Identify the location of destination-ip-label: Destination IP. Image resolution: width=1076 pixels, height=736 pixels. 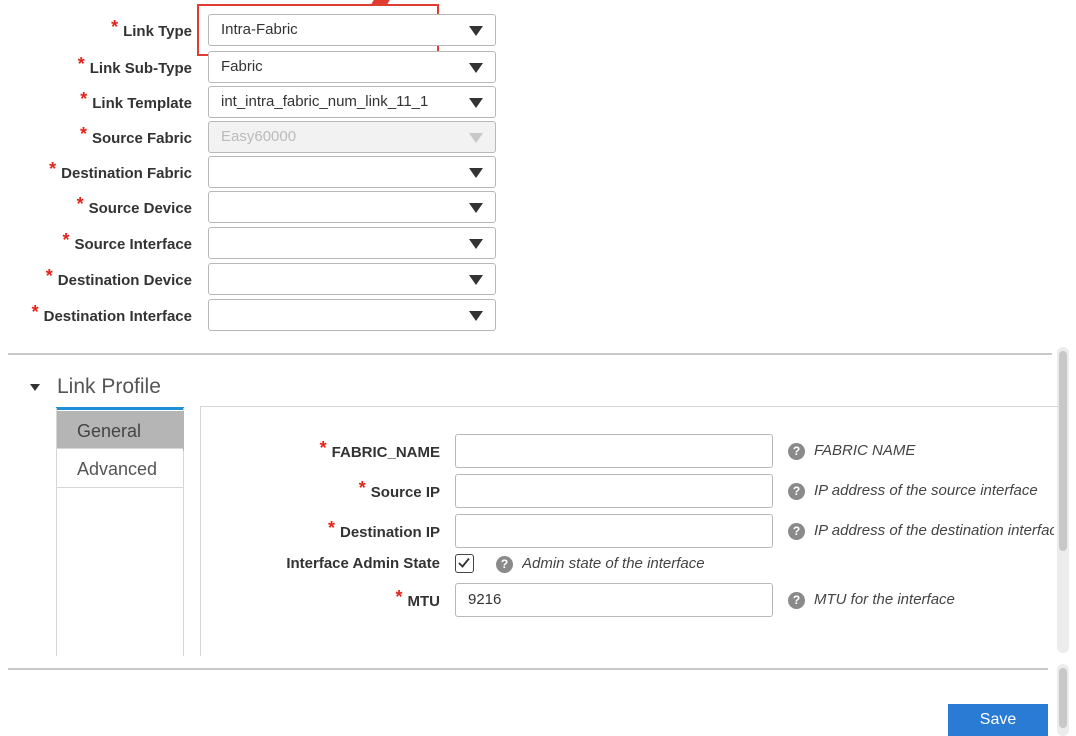
(389, 532).